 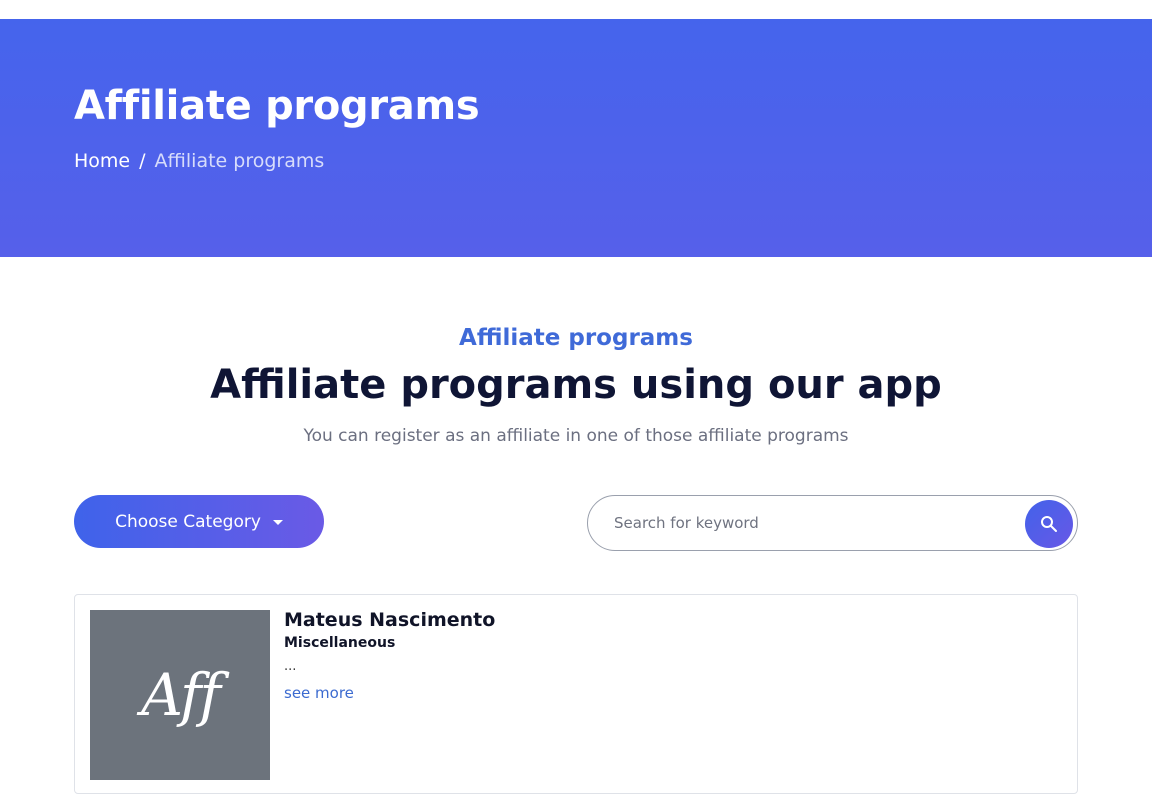 I want to click on program-category: Miscellaneous, so click(x=340, y=643).